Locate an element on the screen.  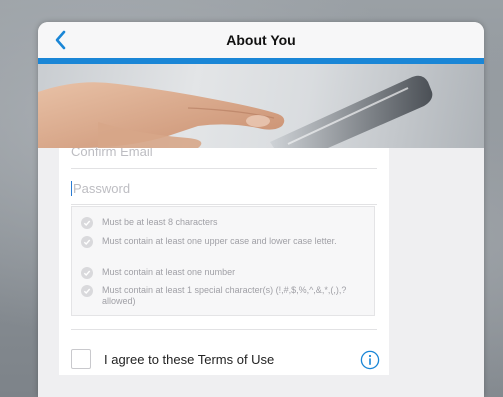
rule-number: Must contain at least one number is located at coordinates (222, 273).